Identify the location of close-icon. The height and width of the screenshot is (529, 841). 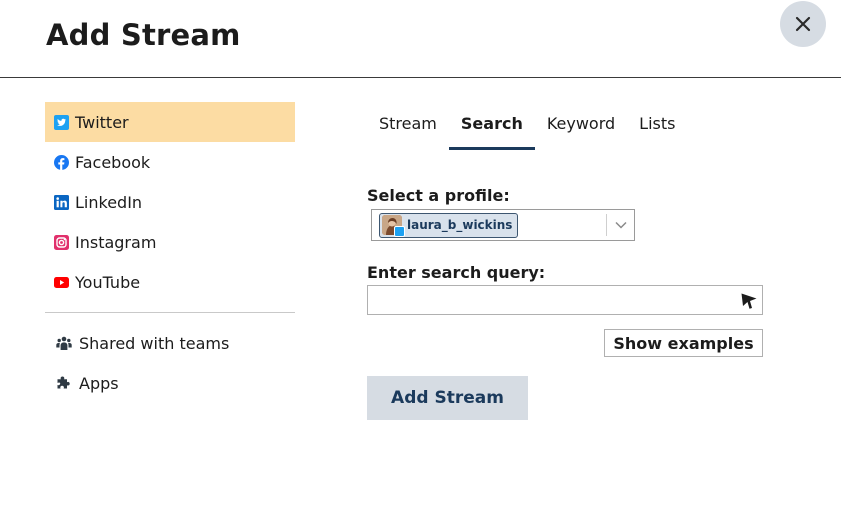
(803, 24).